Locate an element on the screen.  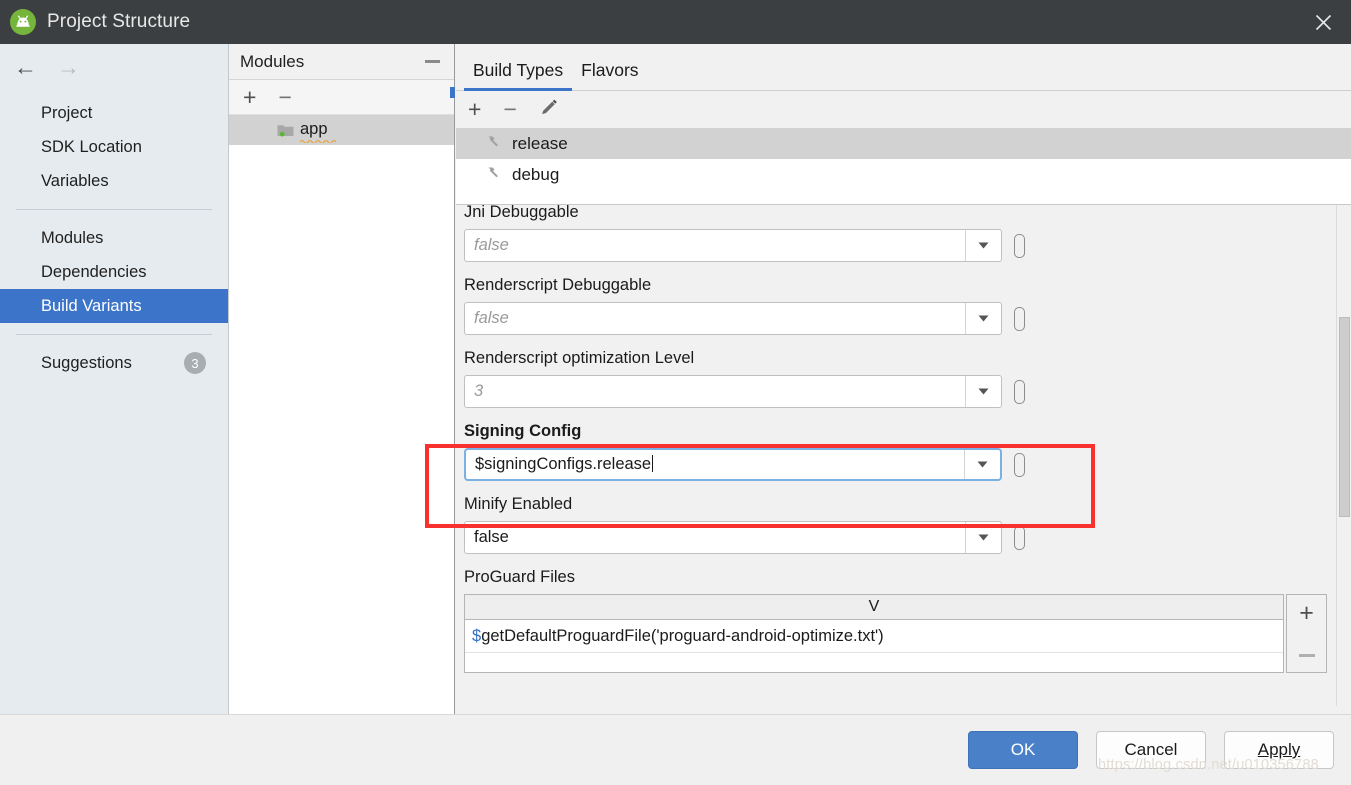
signing-config-combo: $signingConfigs.release is located at coordinates (733, 464).